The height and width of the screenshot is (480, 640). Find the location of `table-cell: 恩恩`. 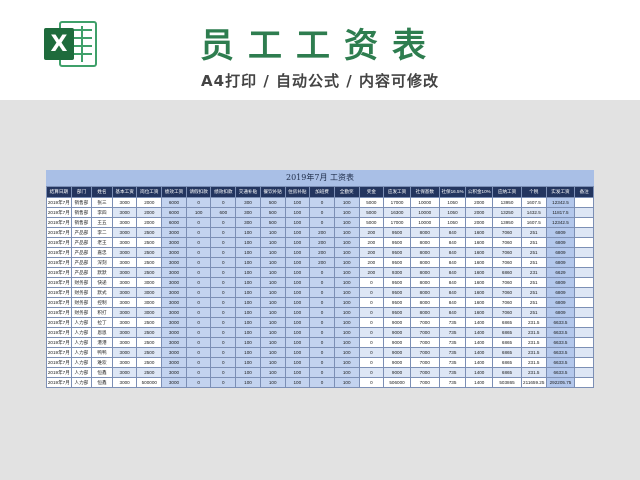

table-cell: 恩恩 is located at coordinates (102, 332).